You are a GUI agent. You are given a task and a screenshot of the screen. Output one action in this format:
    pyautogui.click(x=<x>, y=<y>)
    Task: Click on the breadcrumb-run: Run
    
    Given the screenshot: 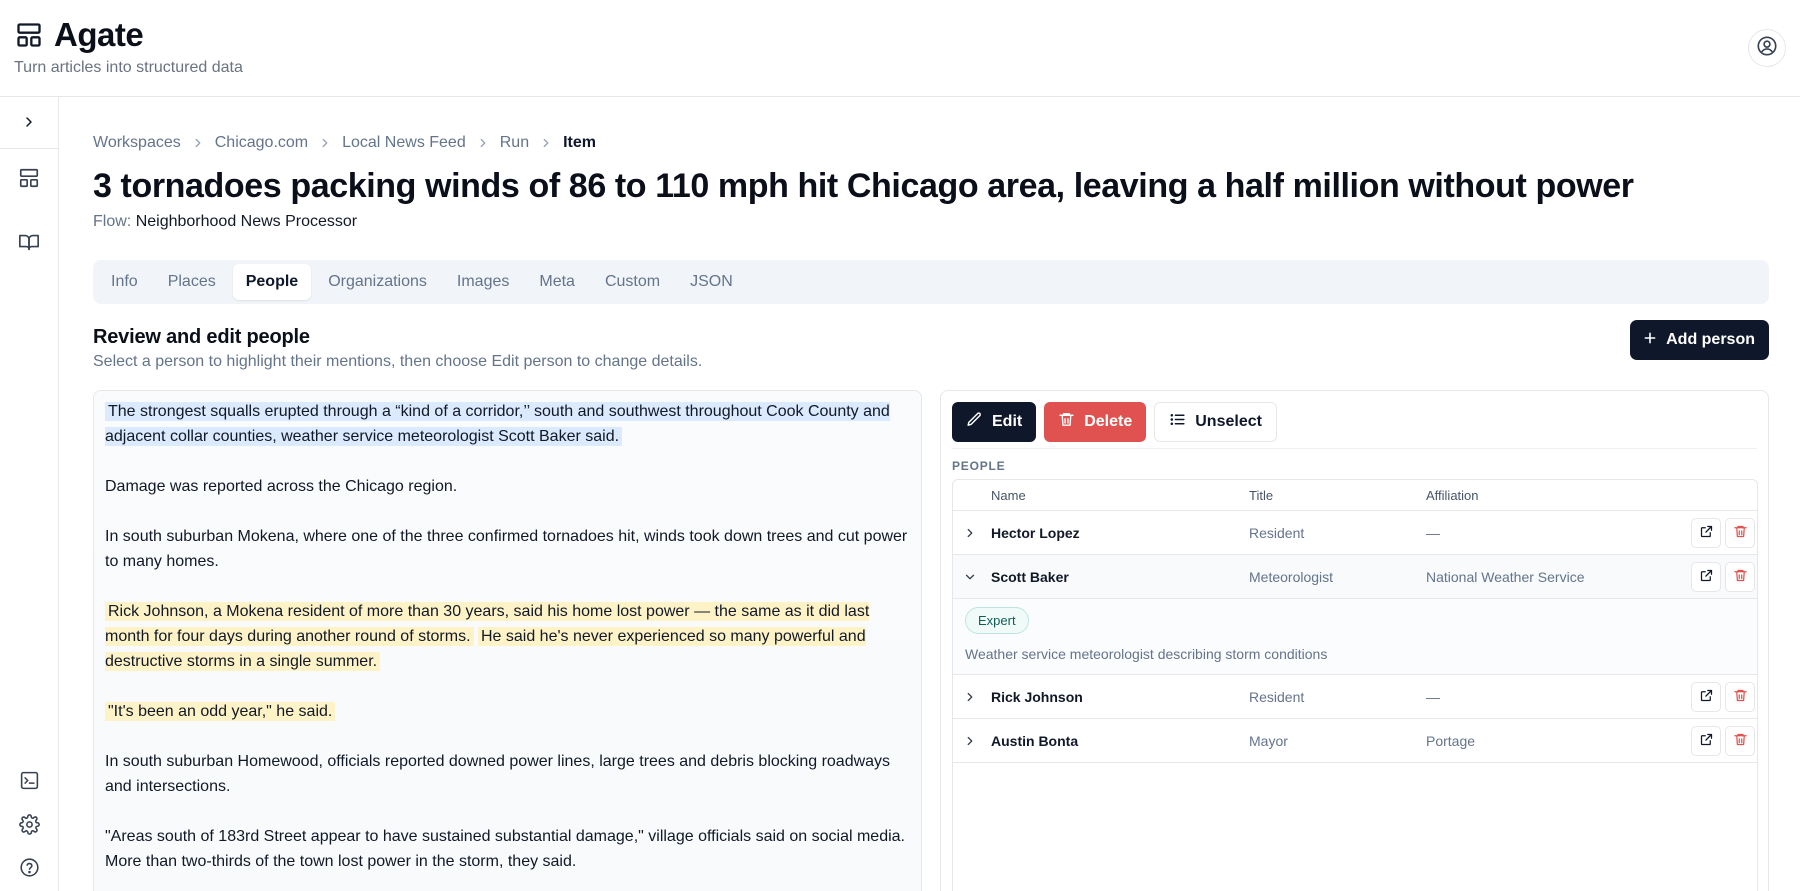 What is the action you would take?
    pyautogui.click(x=514, y=143)
    